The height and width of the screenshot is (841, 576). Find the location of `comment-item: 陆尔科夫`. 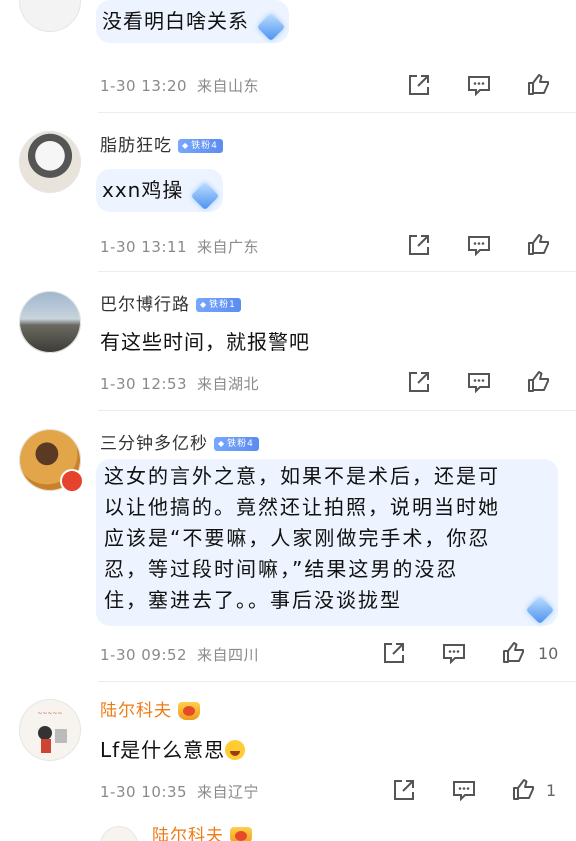

comment-item: 陆尔科夫 is located at coordinates (288, 829).